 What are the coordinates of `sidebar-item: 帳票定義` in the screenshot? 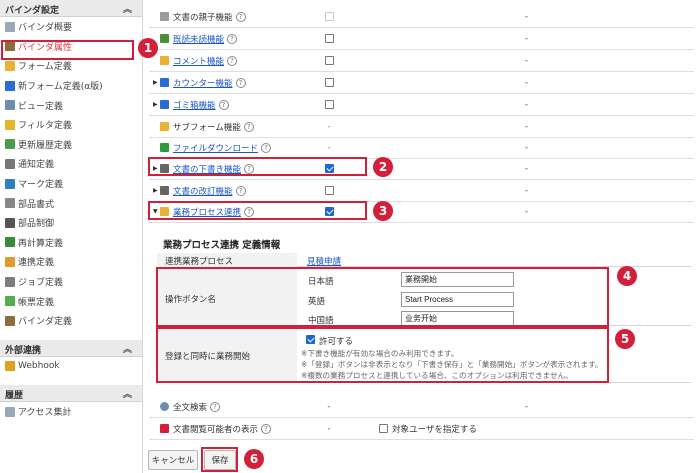 It's located at (71, 301).